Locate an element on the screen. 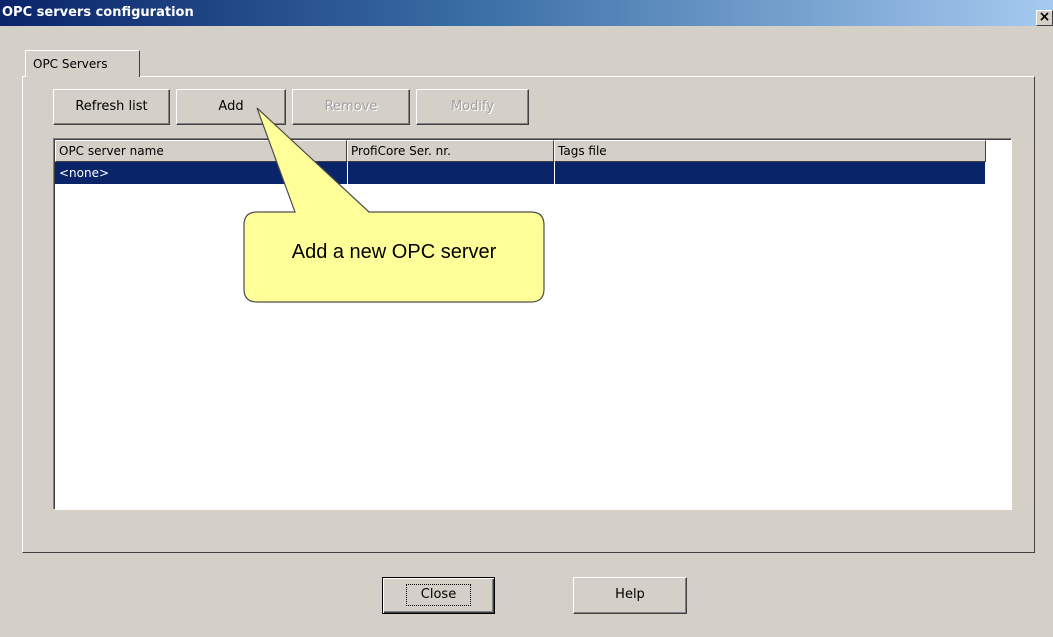 The width and height of the screenshot is (1053, 637). cell-server-name: <none> is located at coordinates (84, 173).